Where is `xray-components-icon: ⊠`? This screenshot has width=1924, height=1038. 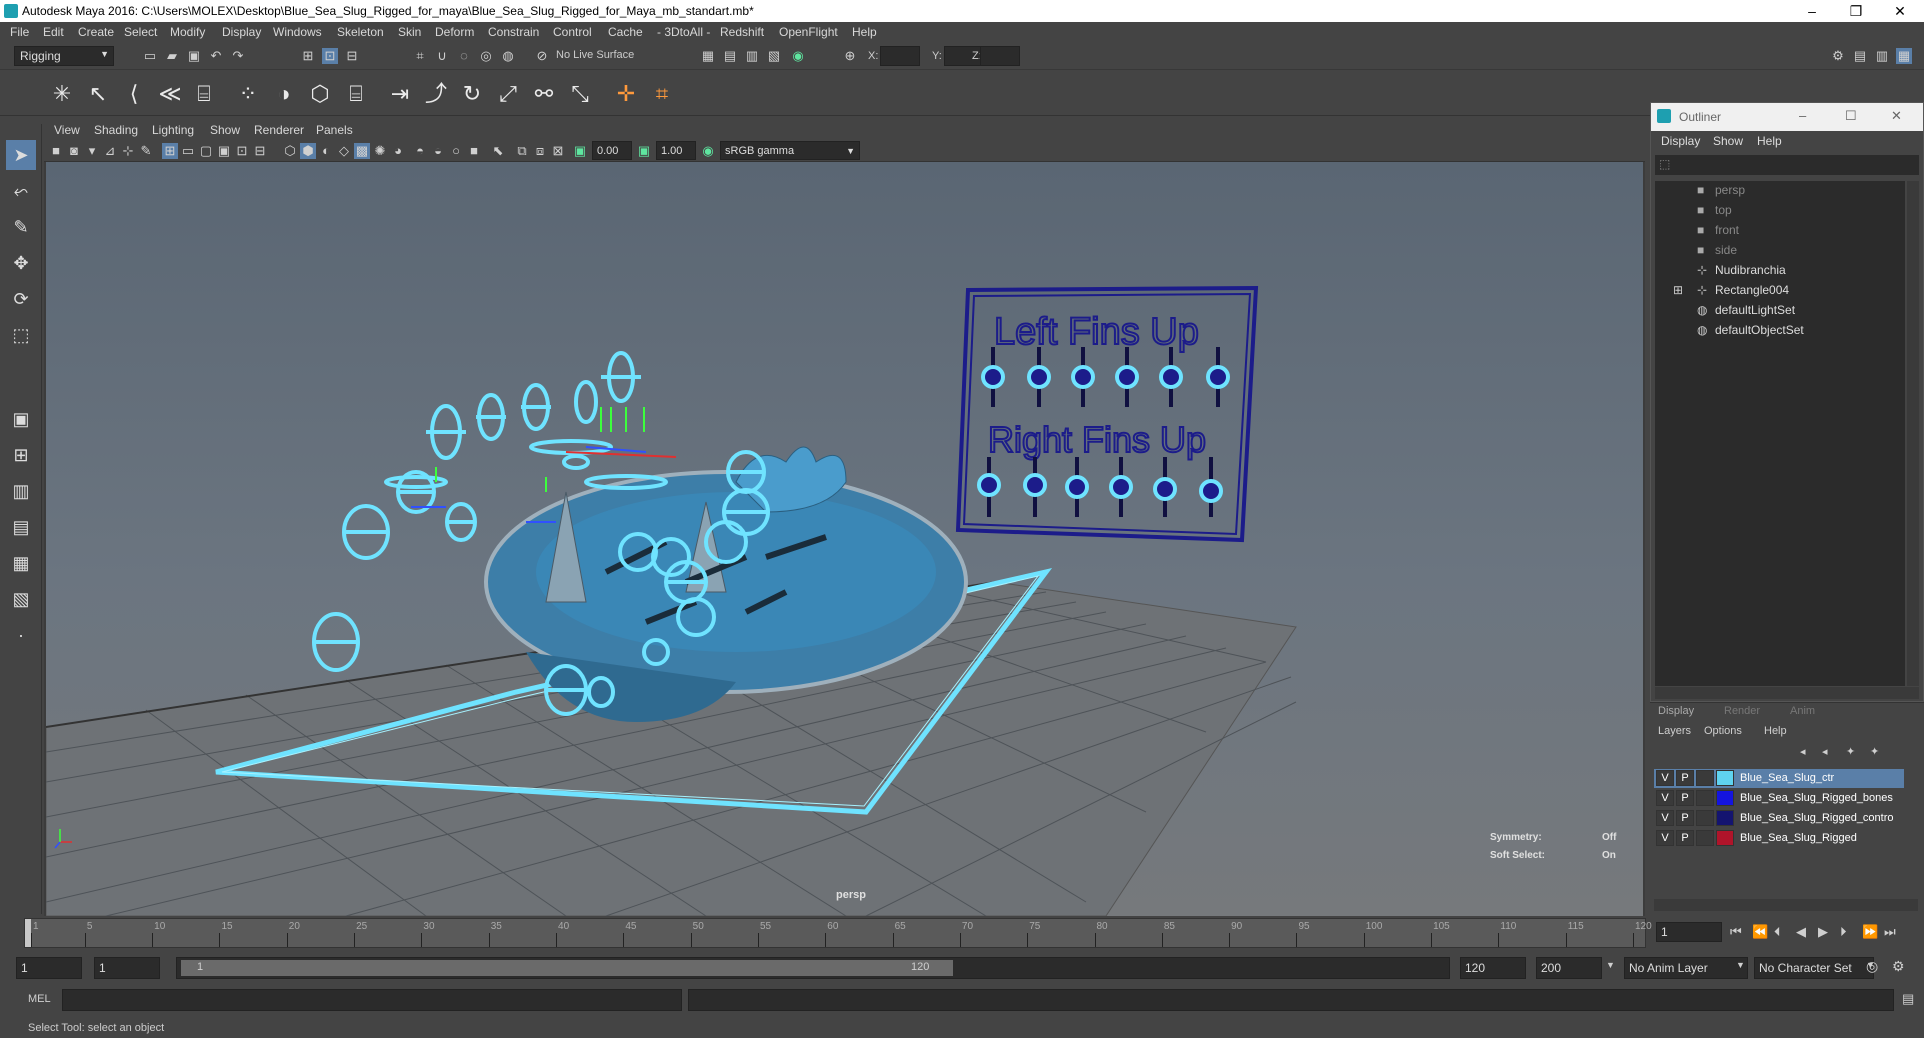 xray-components-icon: ⊠ is located at coordinates (558, 151).